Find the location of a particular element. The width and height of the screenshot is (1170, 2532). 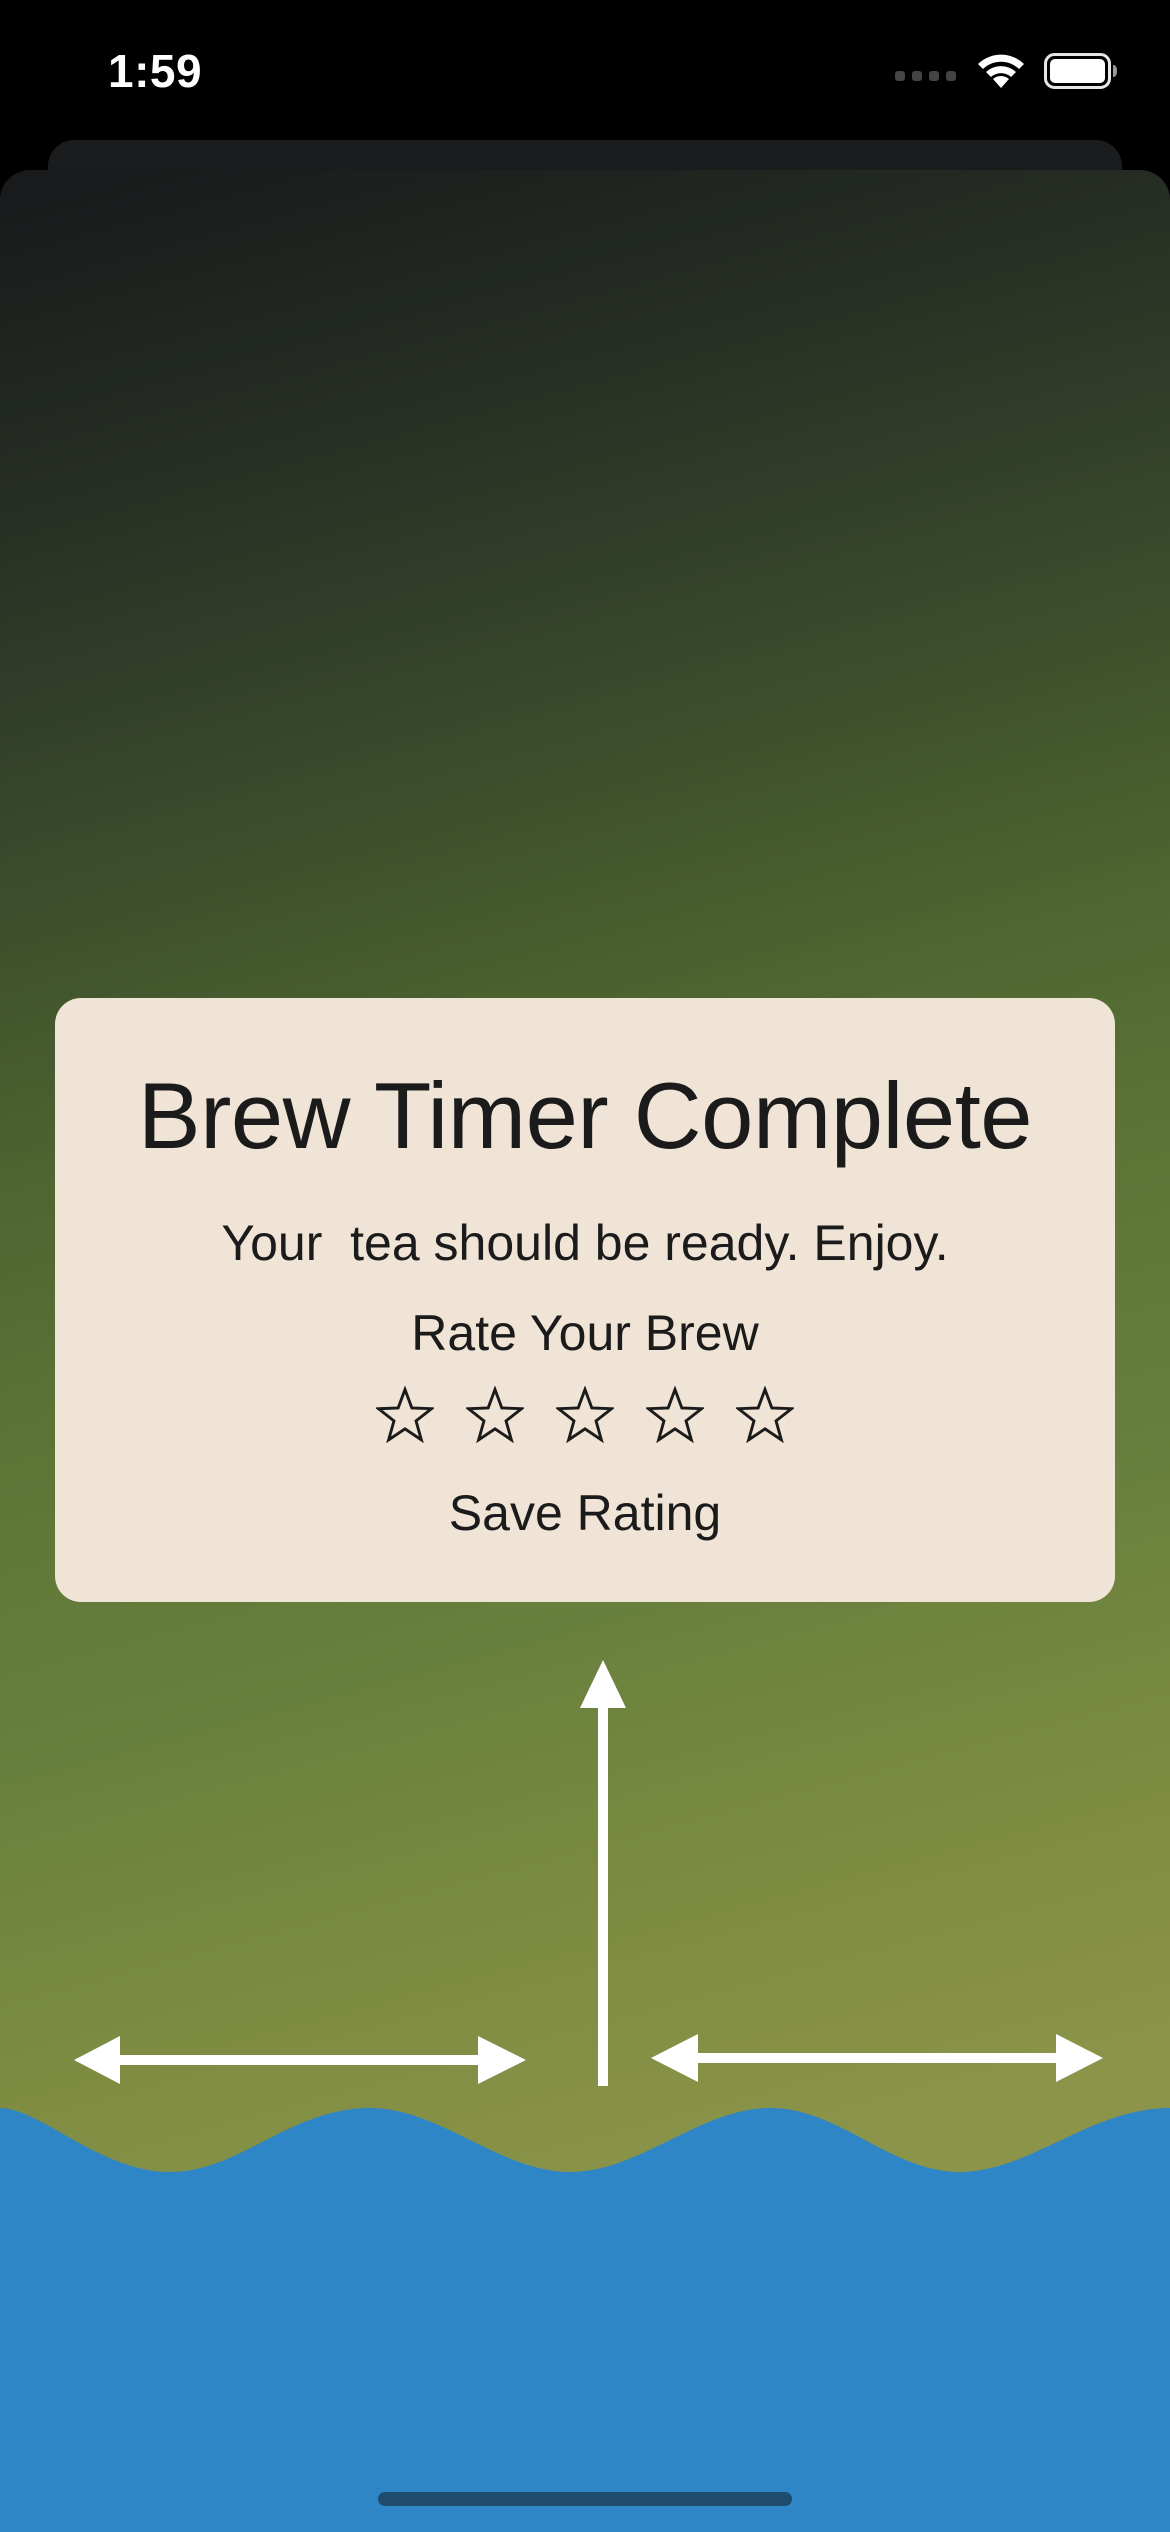

star-5-icon is located at coordinates (765, 1415).